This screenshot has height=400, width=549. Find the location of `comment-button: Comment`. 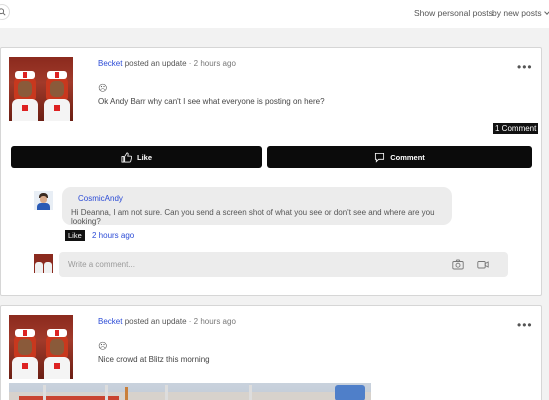

comment-button: Comment is located at coordinates (399, 157).